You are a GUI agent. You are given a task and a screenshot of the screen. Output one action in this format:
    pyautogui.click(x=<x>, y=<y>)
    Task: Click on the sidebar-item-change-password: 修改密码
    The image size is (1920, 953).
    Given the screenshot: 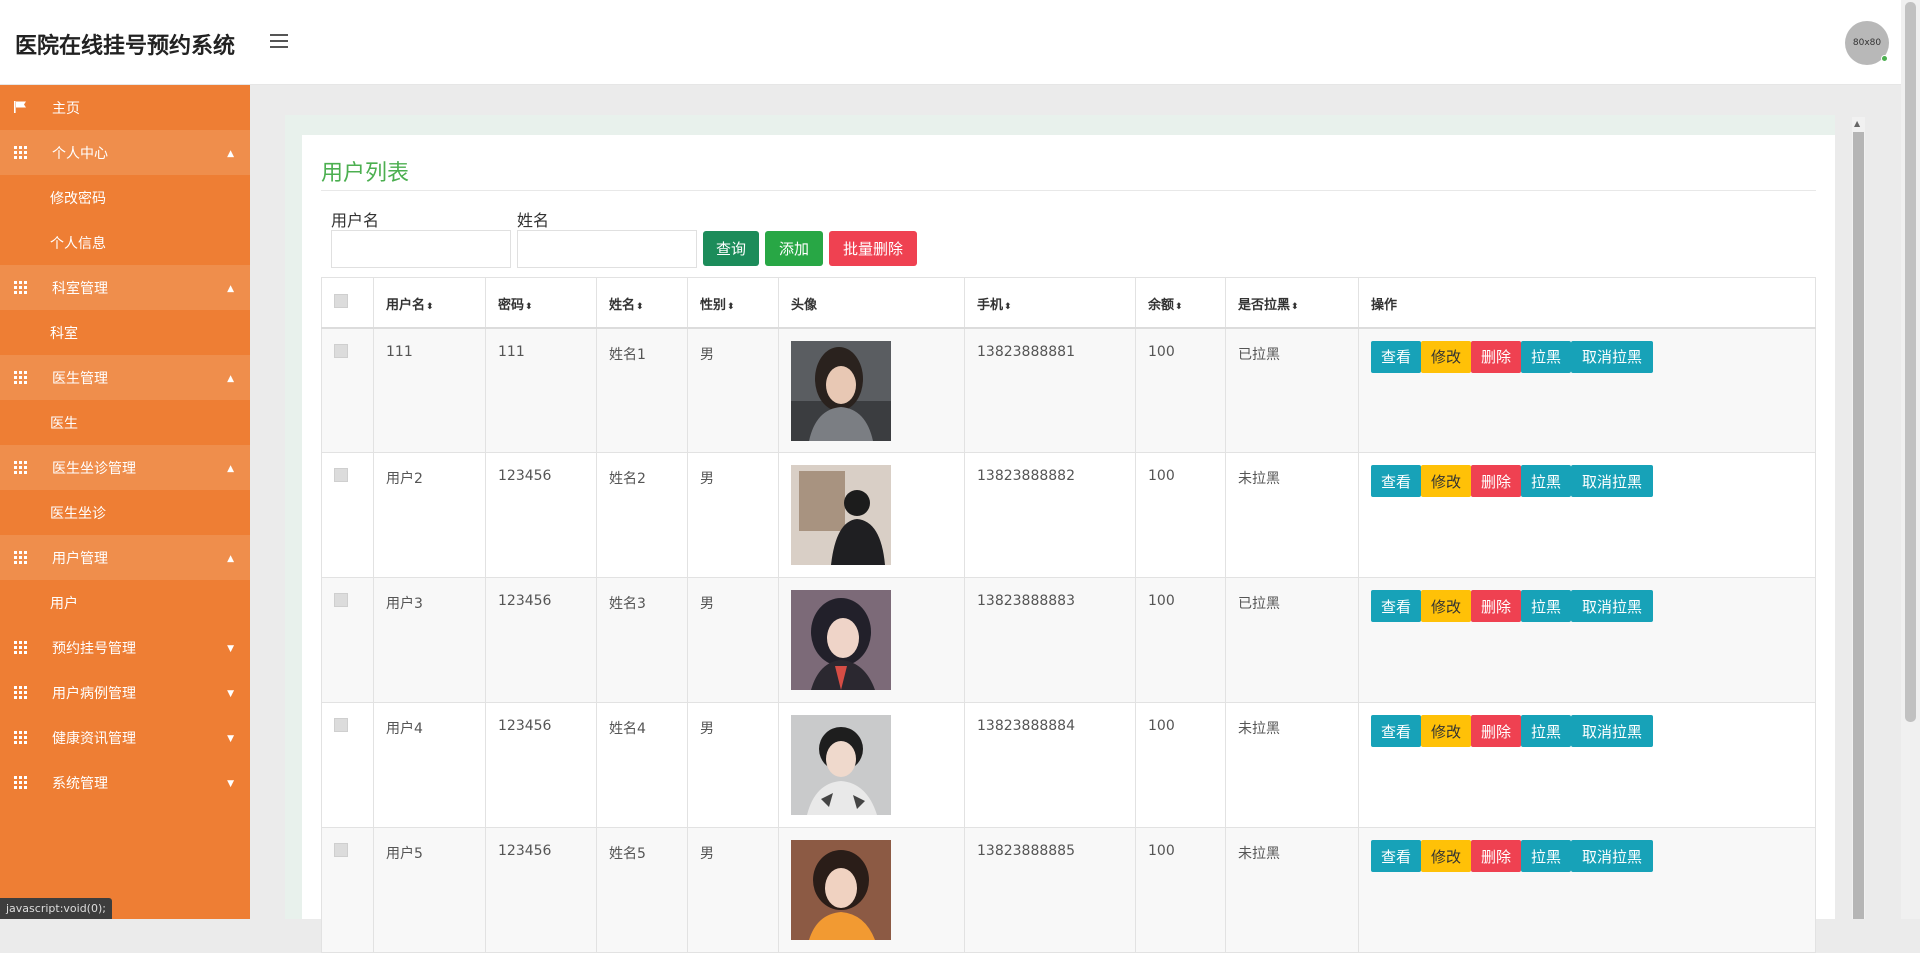 What is the action you would take?
    pyautogui.click(x=125, y=197)
    